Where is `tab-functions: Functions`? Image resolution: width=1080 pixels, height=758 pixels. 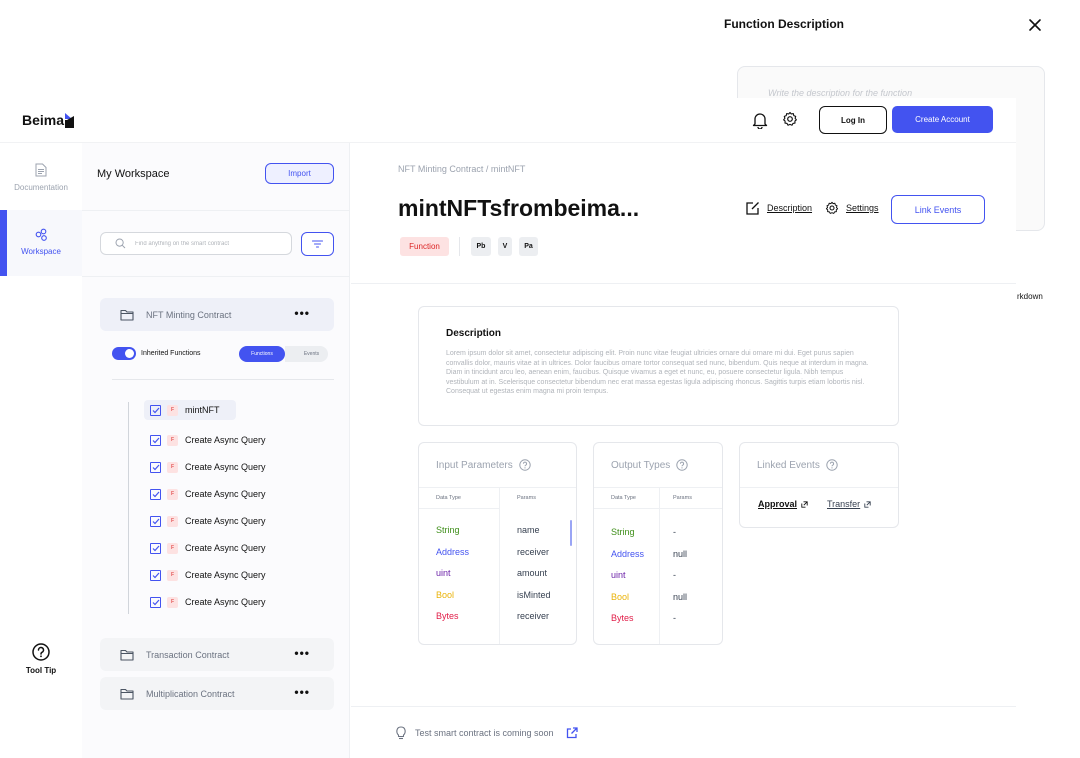
tab-functions: Functions is located at coordinates (262, 354).